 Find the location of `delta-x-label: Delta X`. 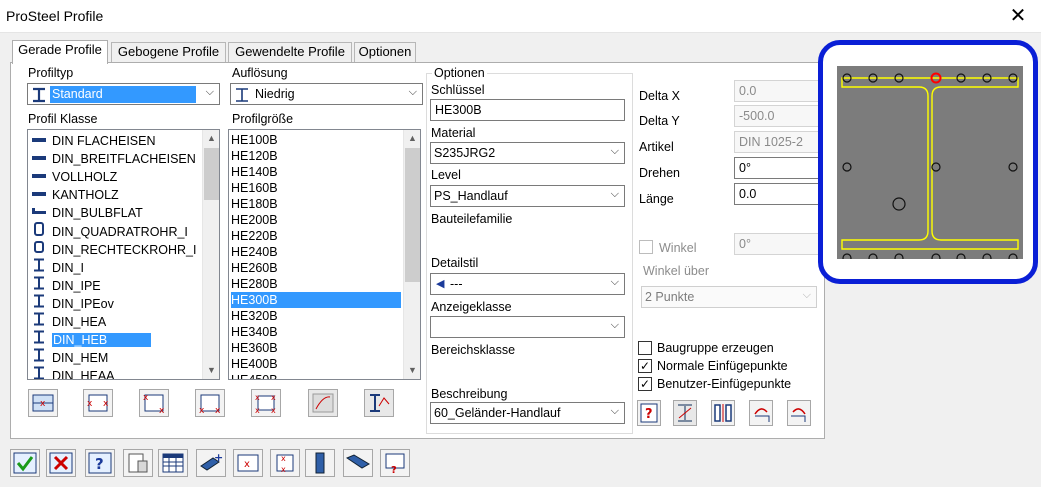

delta-x-label: Delta X is located at coordinates (659, 96).